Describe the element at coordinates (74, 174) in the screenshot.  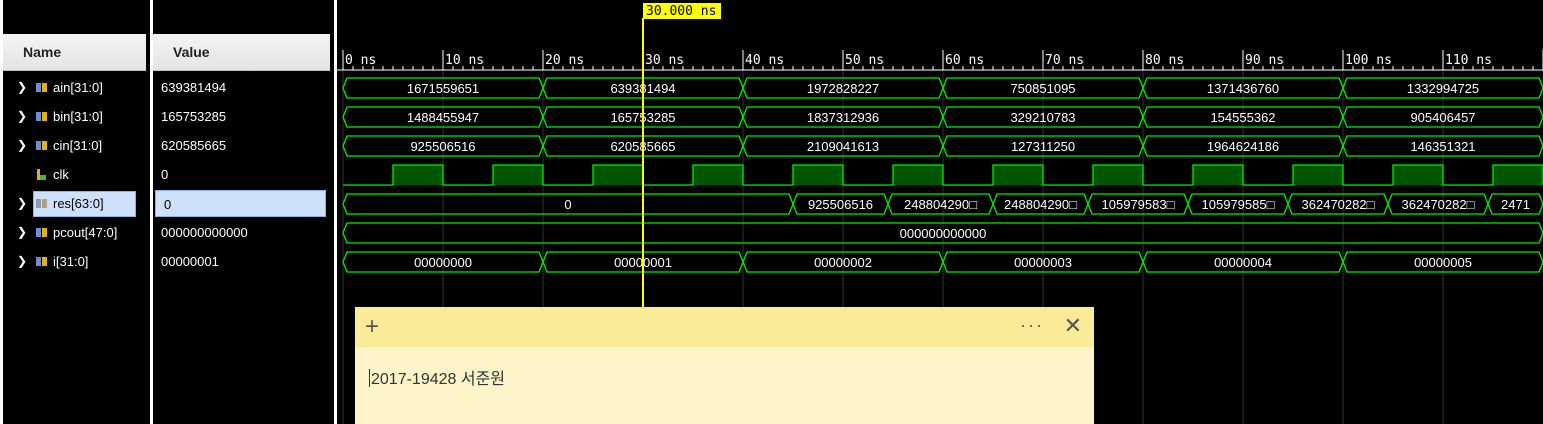
I see `signal-row-clk: clk` at that location.